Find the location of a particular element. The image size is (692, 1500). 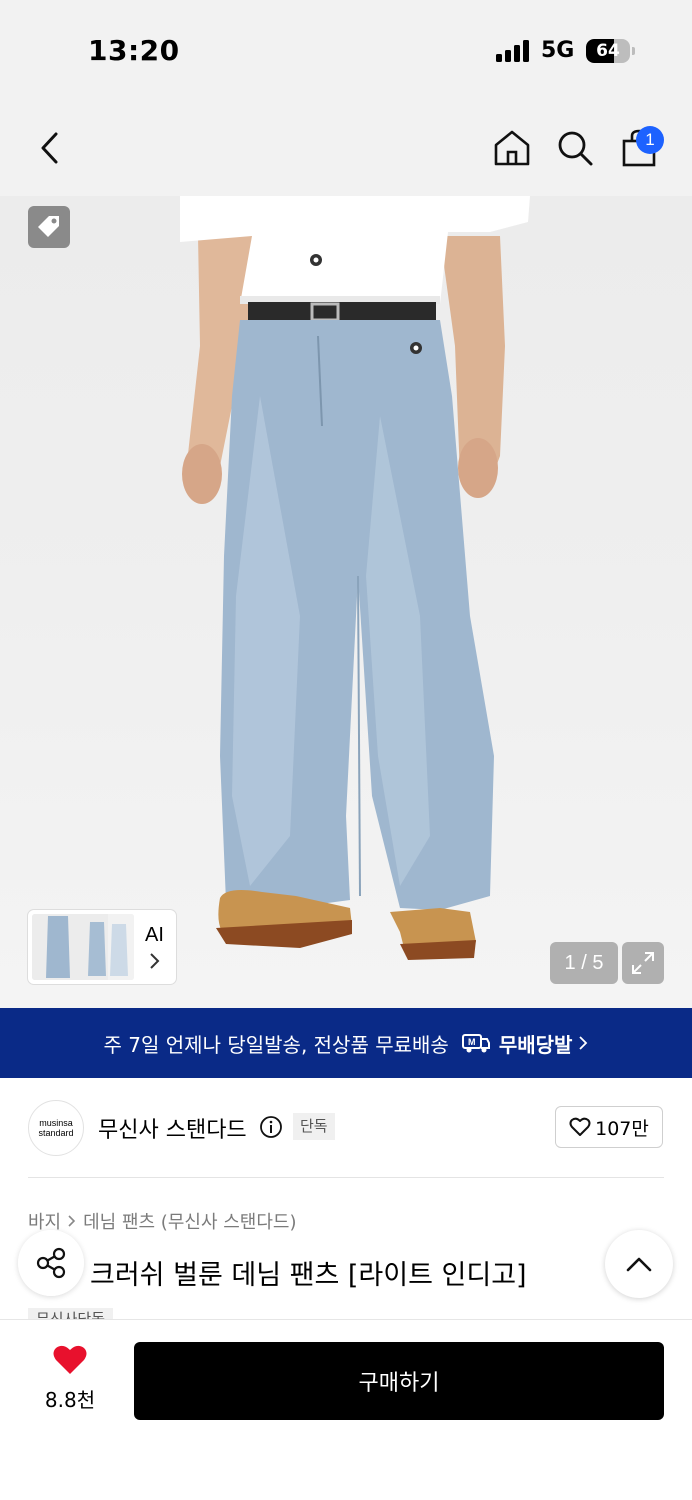

signal-icon is located at coordinates (514, 51).